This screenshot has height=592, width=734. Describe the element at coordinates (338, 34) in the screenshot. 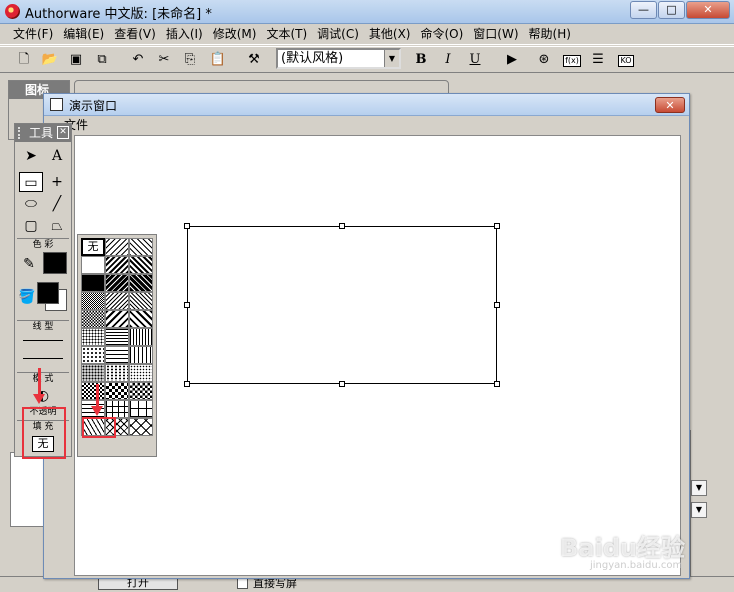

I see `menu-debug: 调试(C)` at that location.